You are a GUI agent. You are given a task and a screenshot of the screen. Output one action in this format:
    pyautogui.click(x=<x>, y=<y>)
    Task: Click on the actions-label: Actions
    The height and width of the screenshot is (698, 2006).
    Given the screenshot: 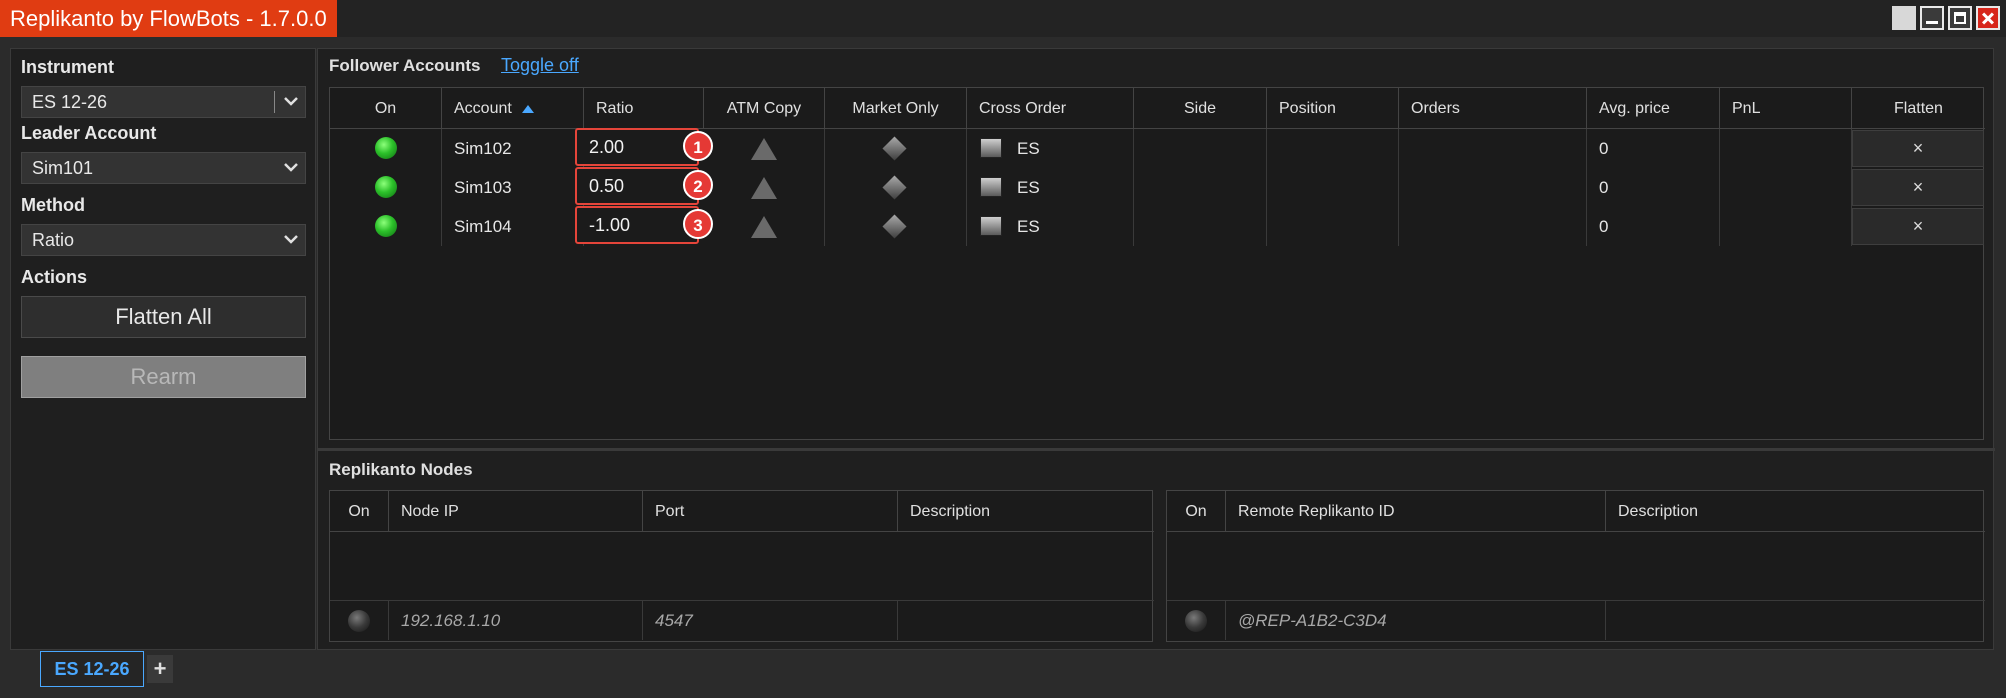 What is the action you would take?
    pyautogui.click(x=54, y=277)
    